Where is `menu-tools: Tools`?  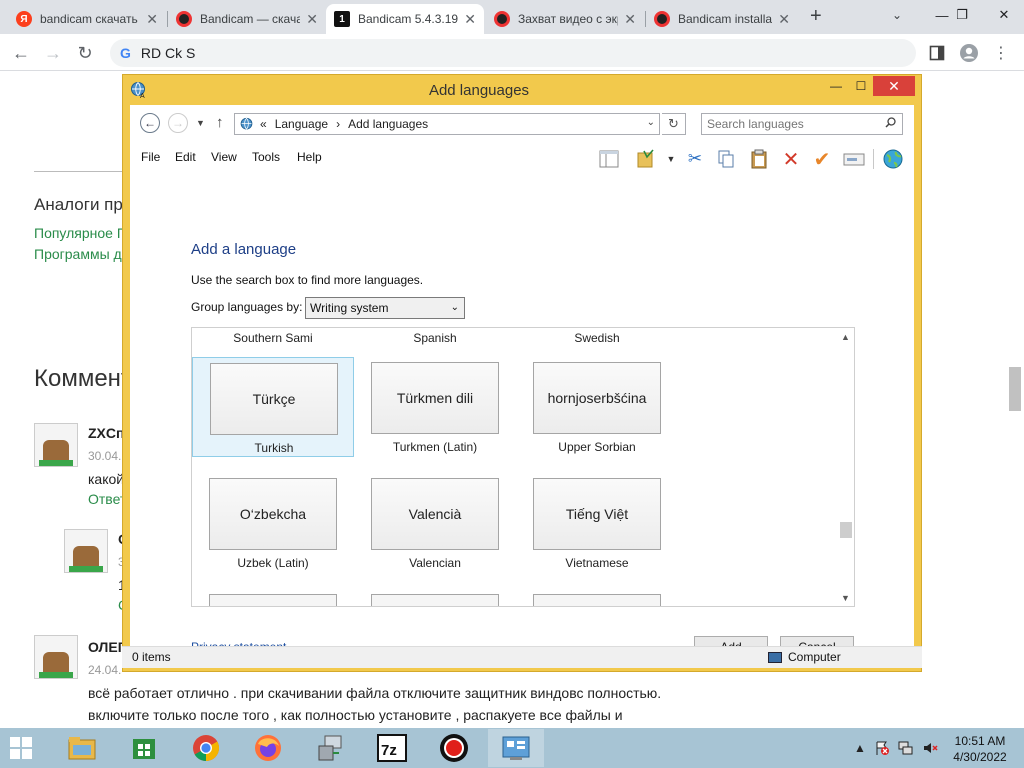
menu-tools: Tools is located at coordinates (266, 157).